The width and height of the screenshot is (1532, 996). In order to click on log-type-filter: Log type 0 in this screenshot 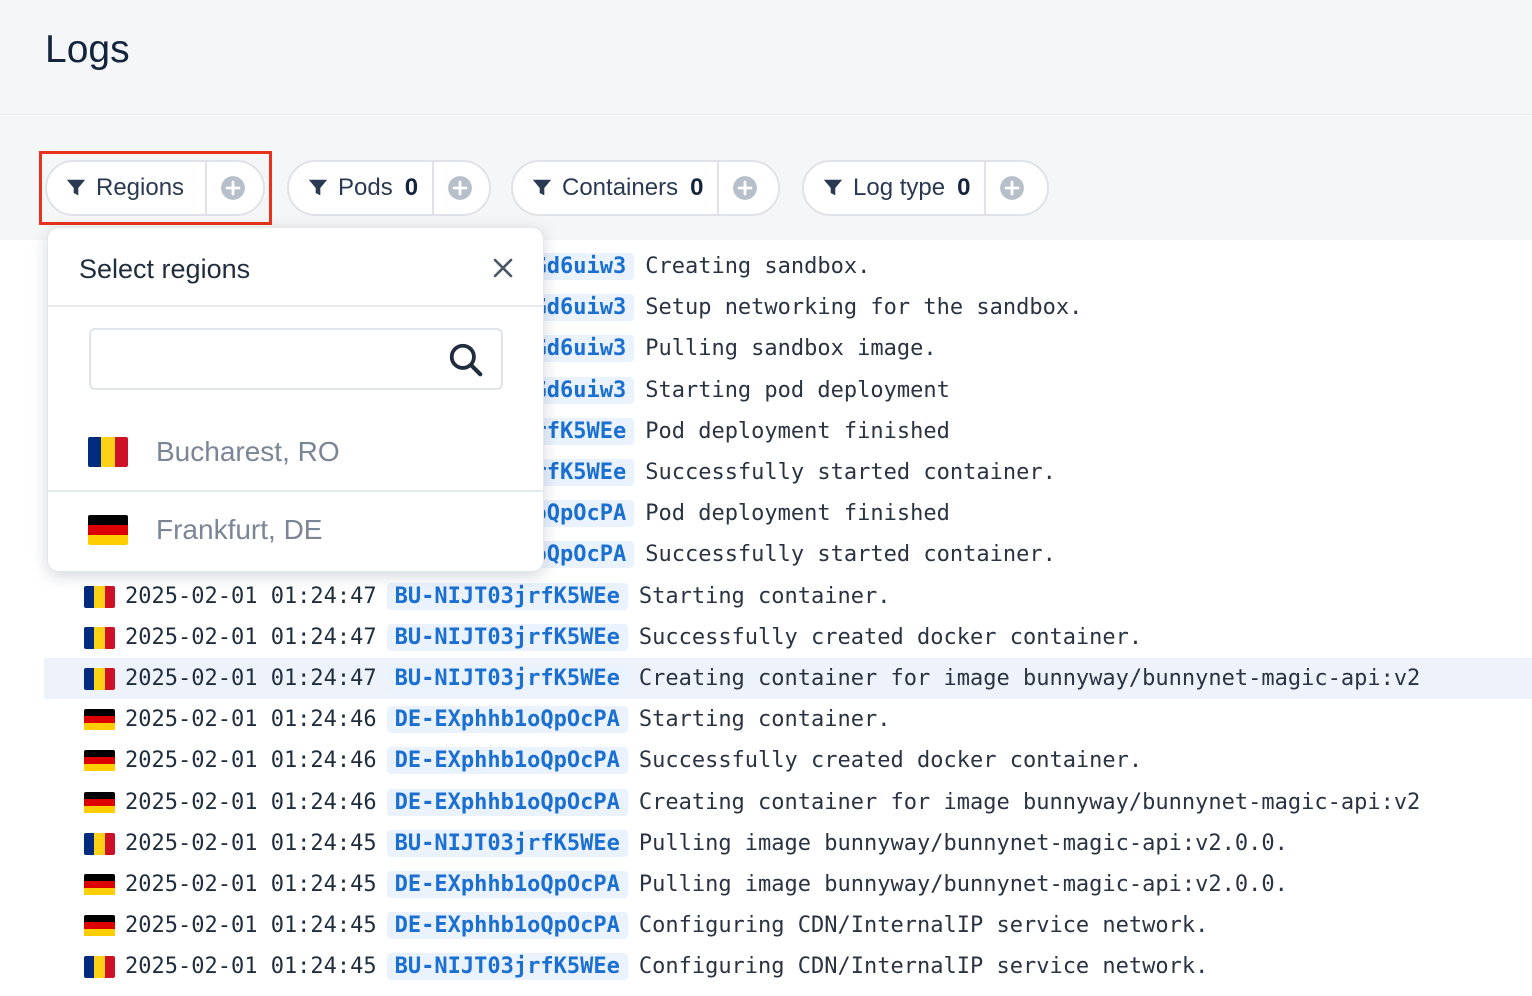, I will do `click(925, 188)`.